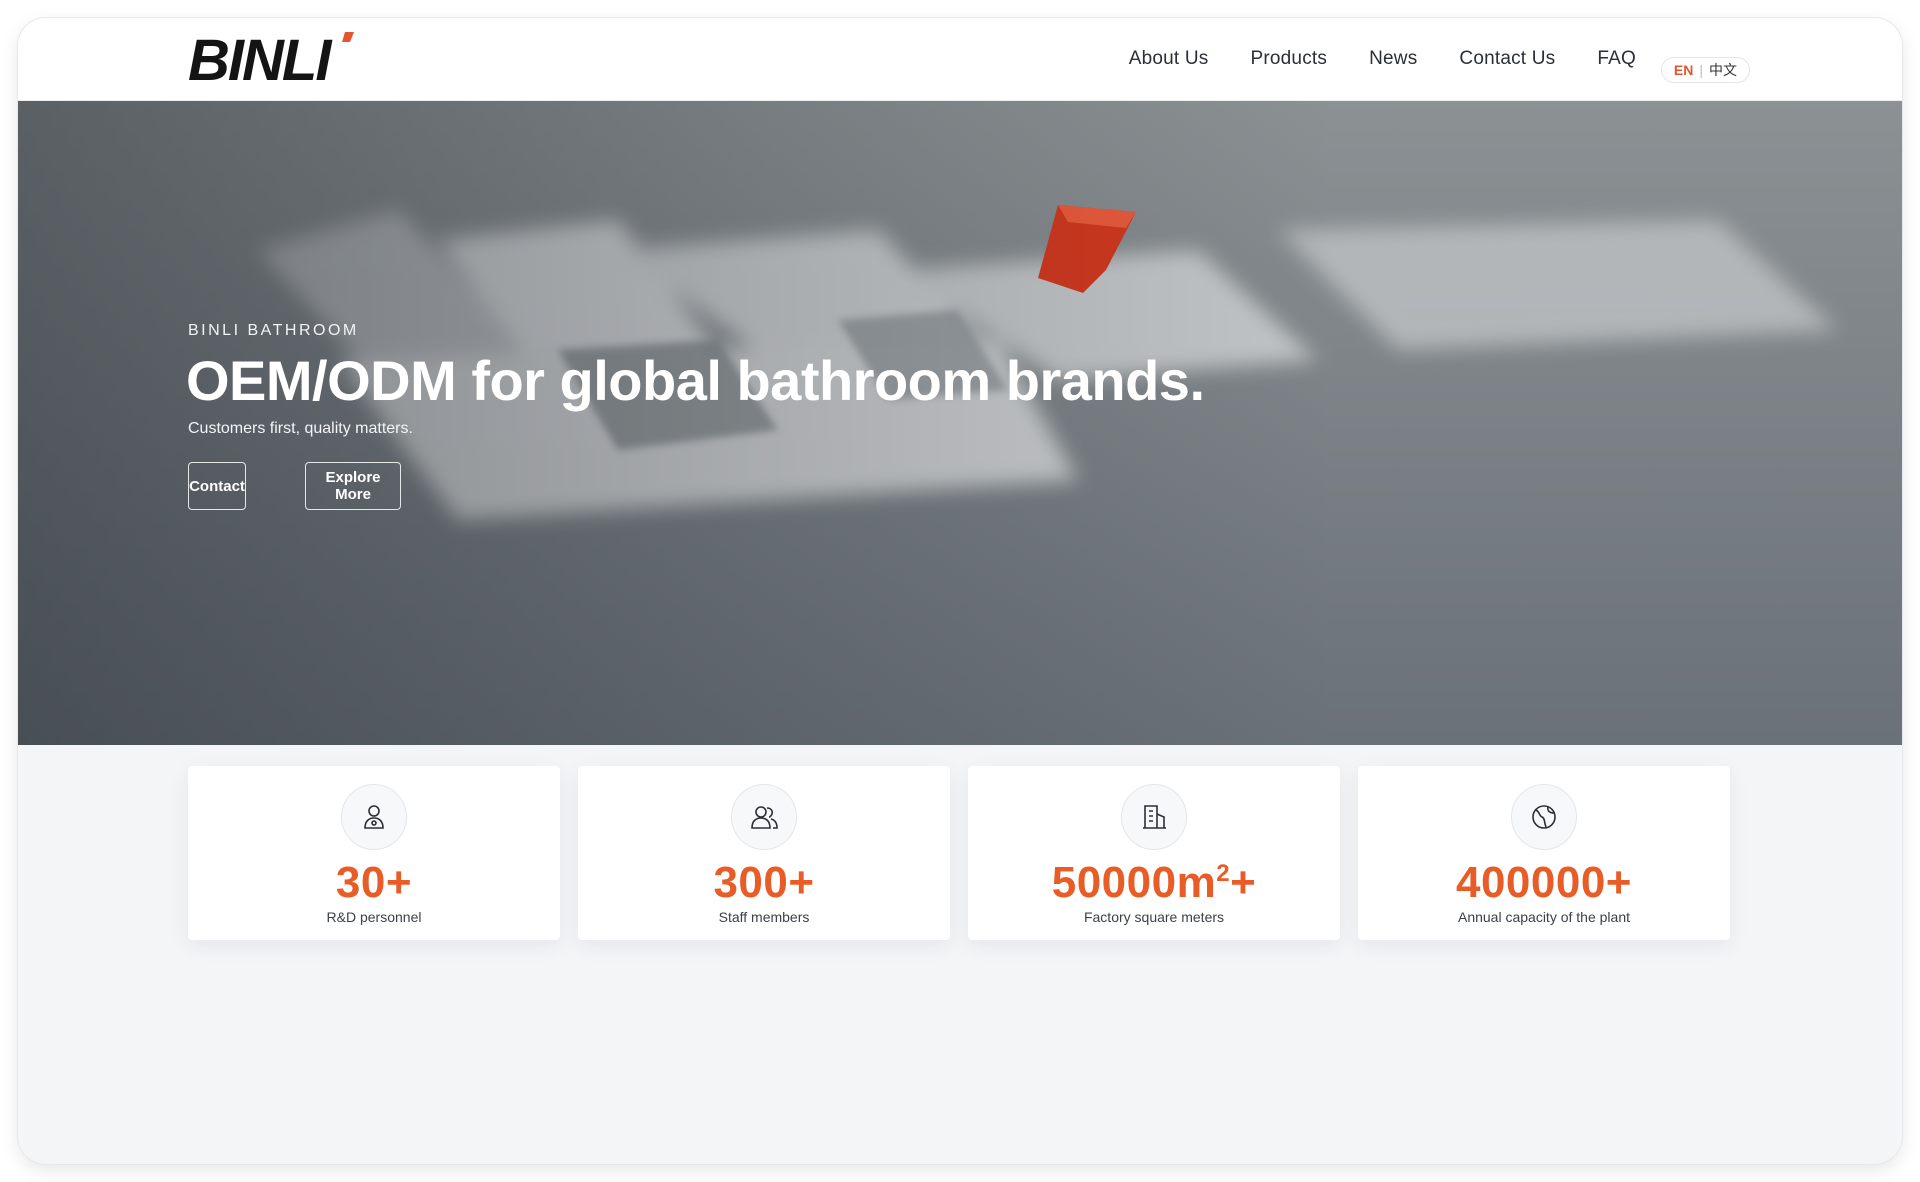 This screenshot has height=1182, width=1920. What do you see at coordinates (1683, 70) in the screenshot?
I see `lang-en: EN` at bounding box center [1683, 70].